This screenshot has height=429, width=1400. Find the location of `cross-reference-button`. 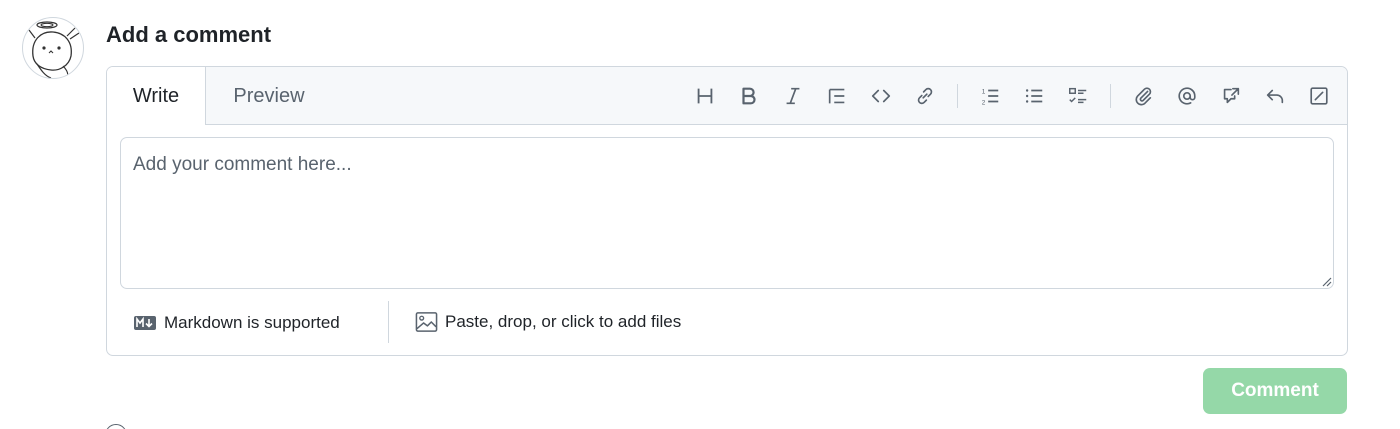

cross-reference-button is located at coordinates (1231, 96).